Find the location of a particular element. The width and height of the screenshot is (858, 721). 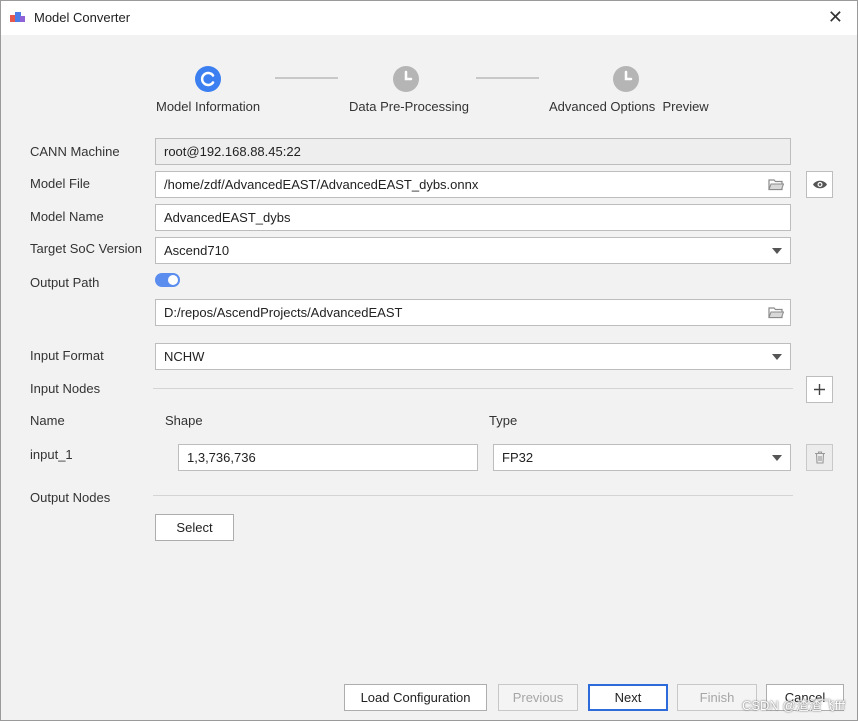

close-icon: ✕ is located at coordinates (835, 17).